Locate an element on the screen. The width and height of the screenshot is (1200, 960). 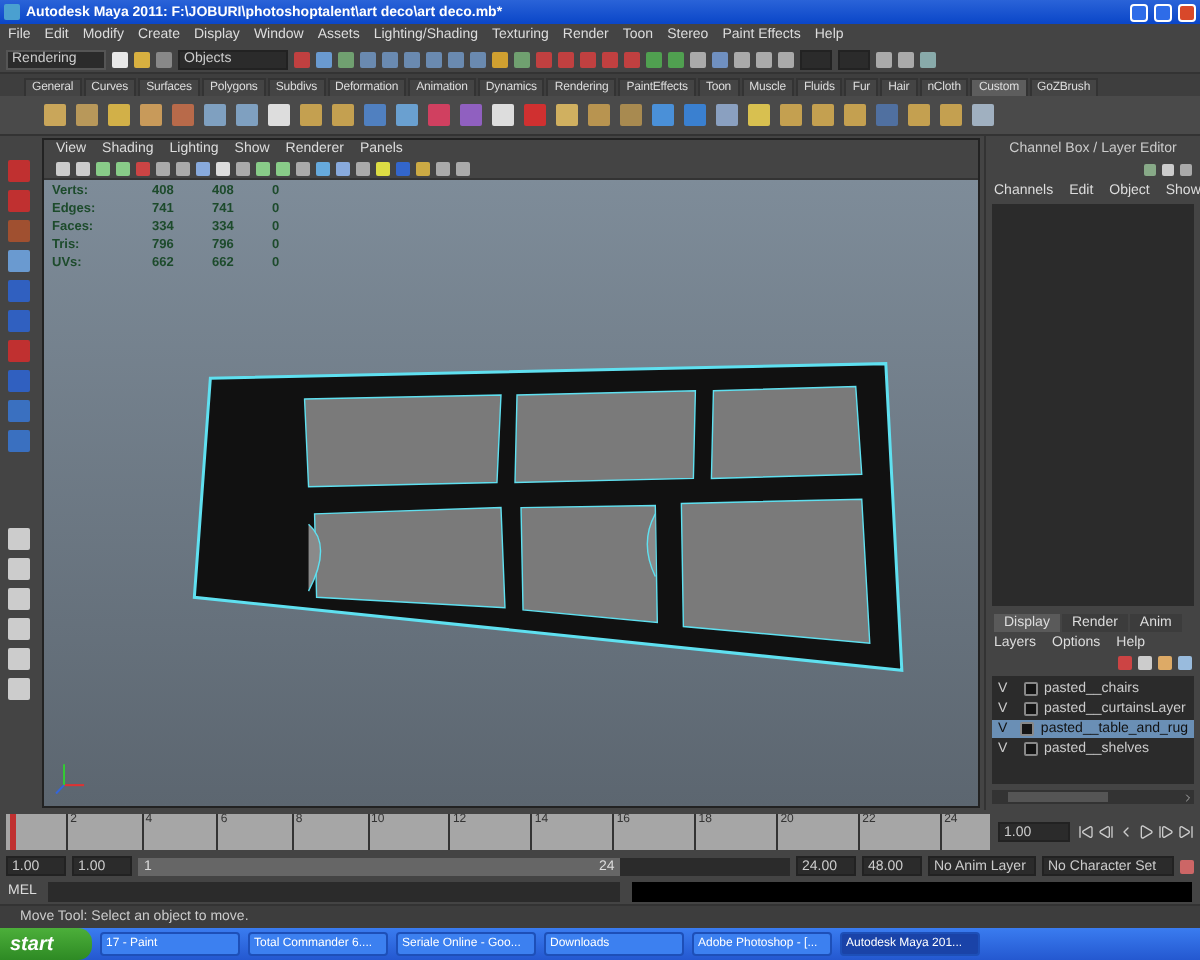
minimize-button is located at coordinates (1139, 12).